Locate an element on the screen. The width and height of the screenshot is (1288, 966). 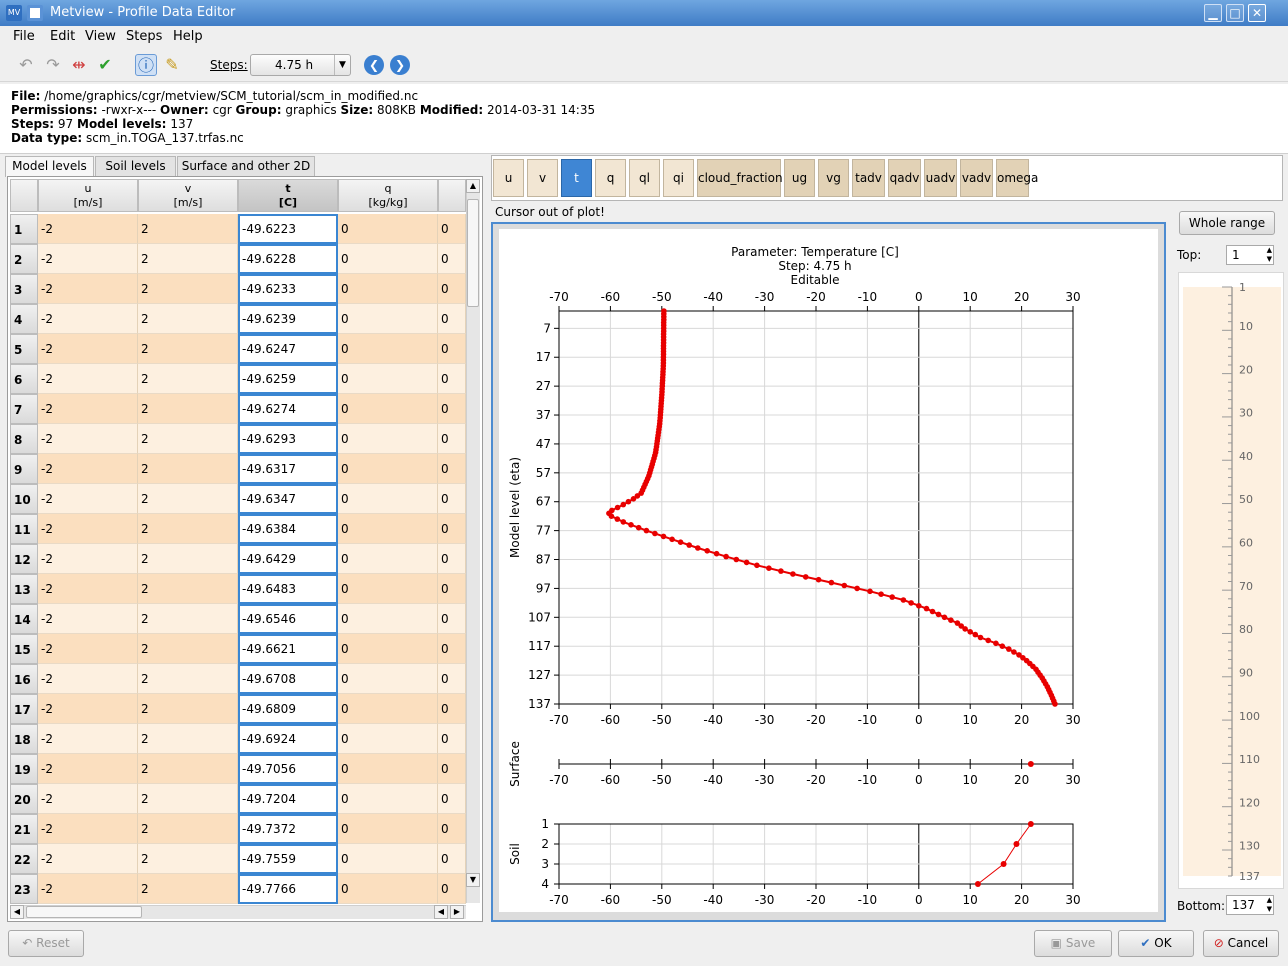
table-cell: -49.6259 is located at coordinates (288, 379).